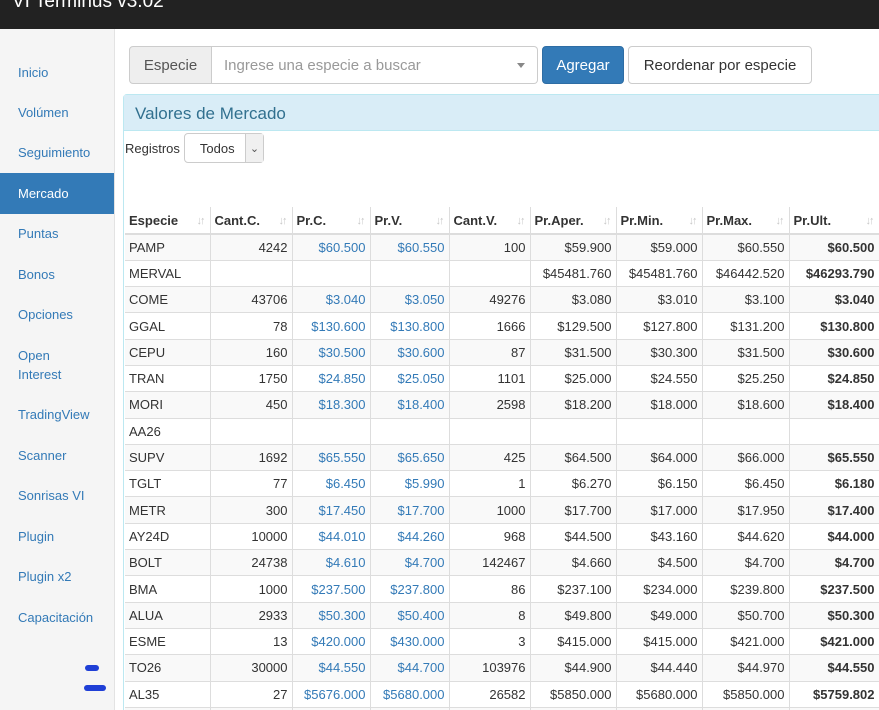 The image size is (879, 710). What do you see at coordinates (746, 378) in the screenshot?
I see `table-cell: $25.250` at bounding box center [746, 378].